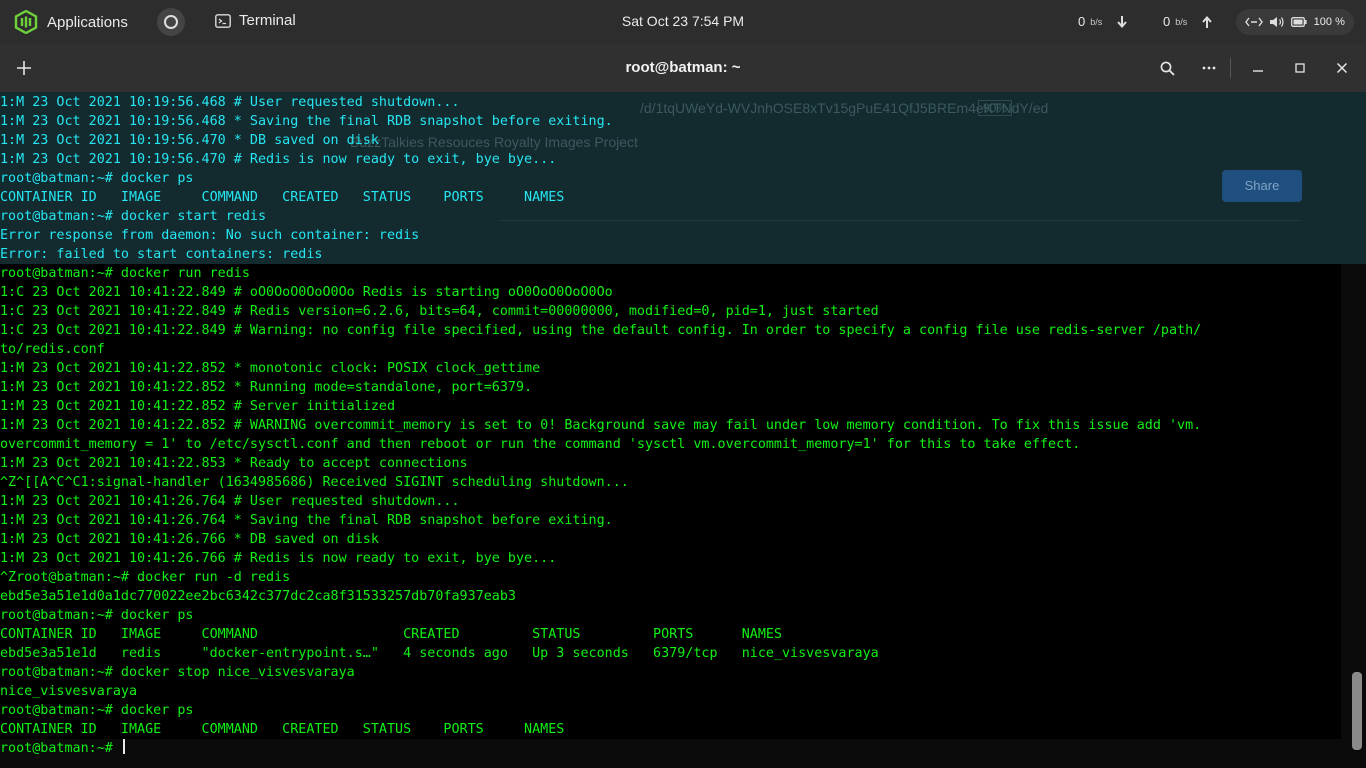 The image size is (1366, 768). I want to click on window-title: root@batman: ~, so click(683, 67).